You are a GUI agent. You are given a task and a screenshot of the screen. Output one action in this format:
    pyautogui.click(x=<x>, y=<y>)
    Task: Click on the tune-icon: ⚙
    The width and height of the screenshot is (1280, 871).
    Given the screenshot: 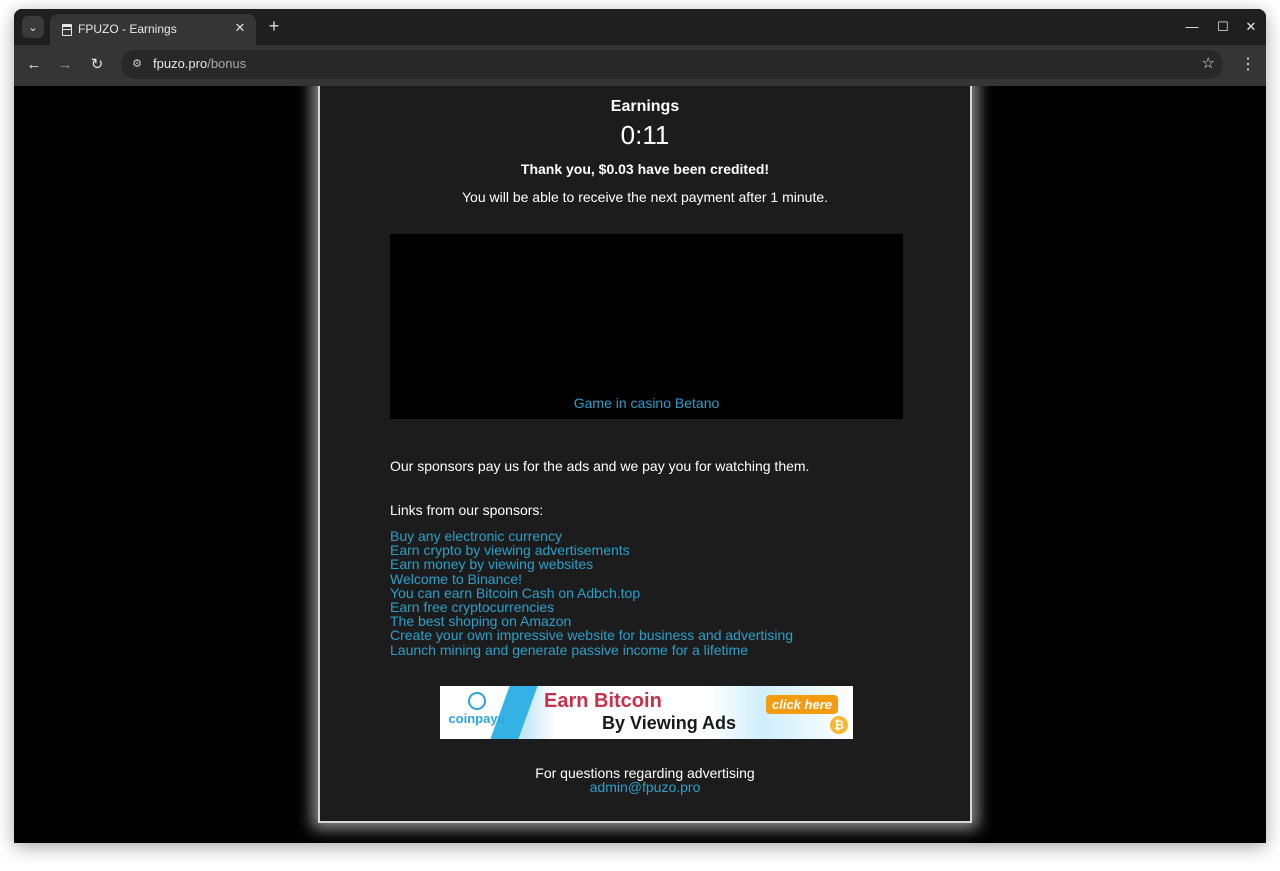 What is the action you would take?
    pyautogui.click(x=137, y=64)
    